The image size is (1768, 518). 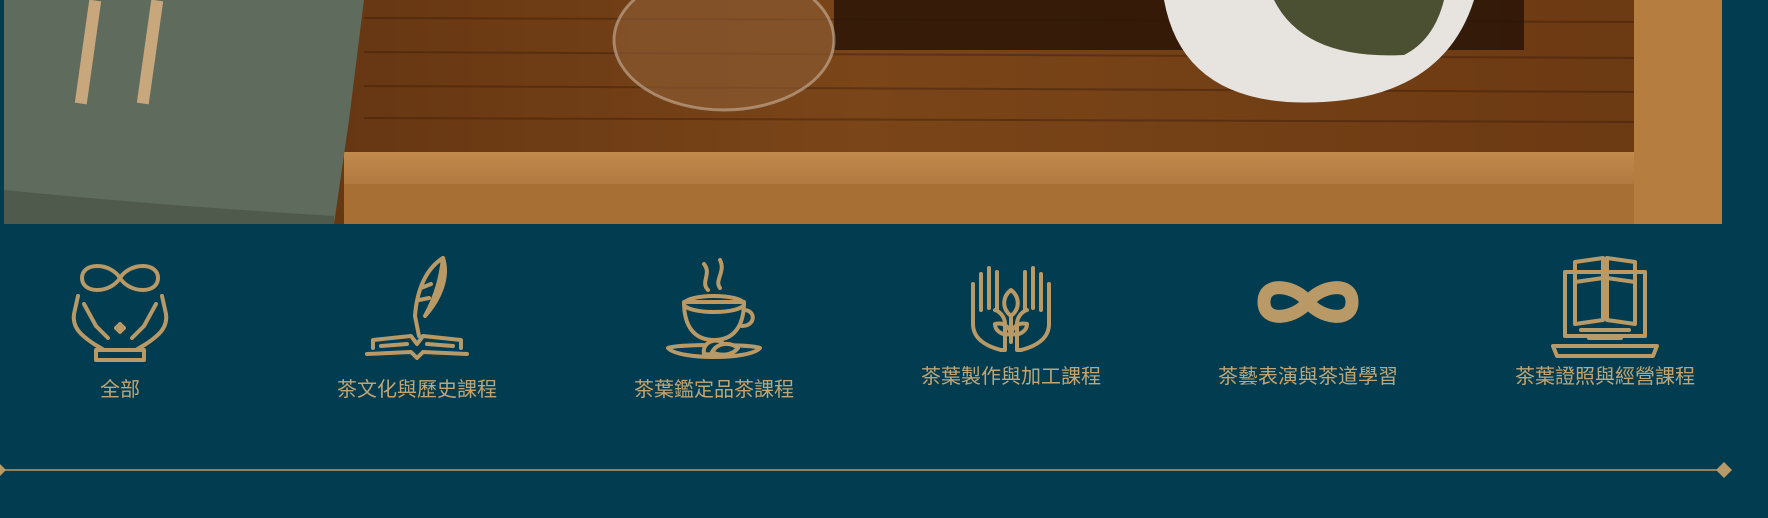 I want to click on category-label: 全部, so click(x=120, y=389).